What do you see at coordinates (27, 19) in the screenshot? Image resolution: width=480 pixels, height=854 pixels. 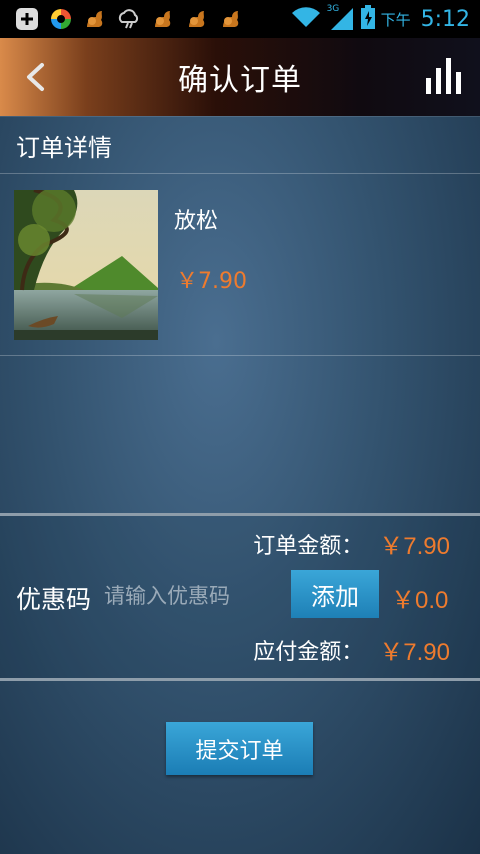 I see `add-icon` at bounding box center [27, 19].